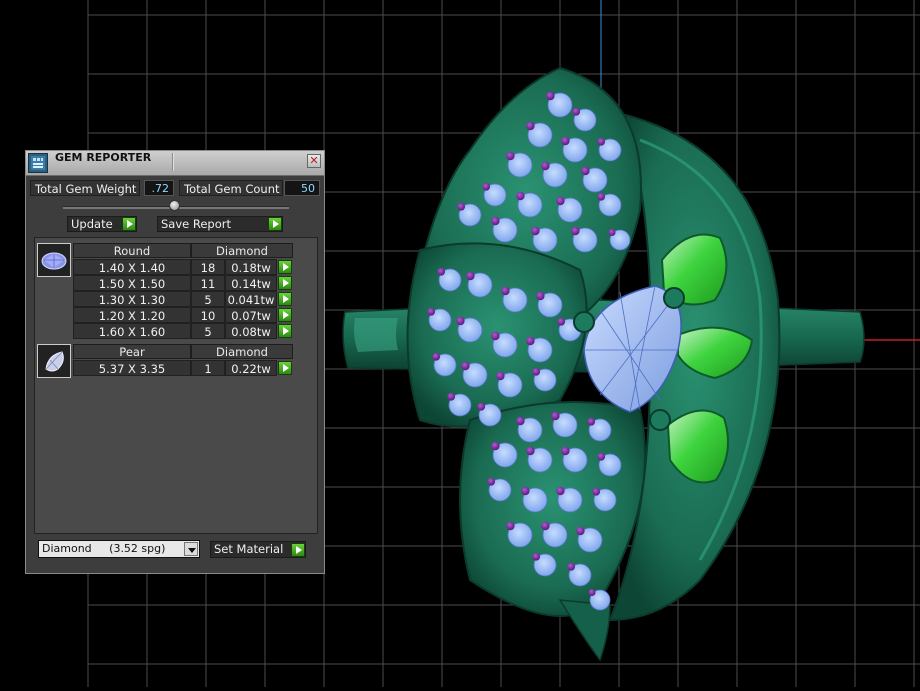 Image resolution: width=920 pixels, height=691 pixels. What do you see at coordinates (132, 299) in the screenshot?
I see `gem-size: 1.30 X 1.30` at bounding box center [132, 299].